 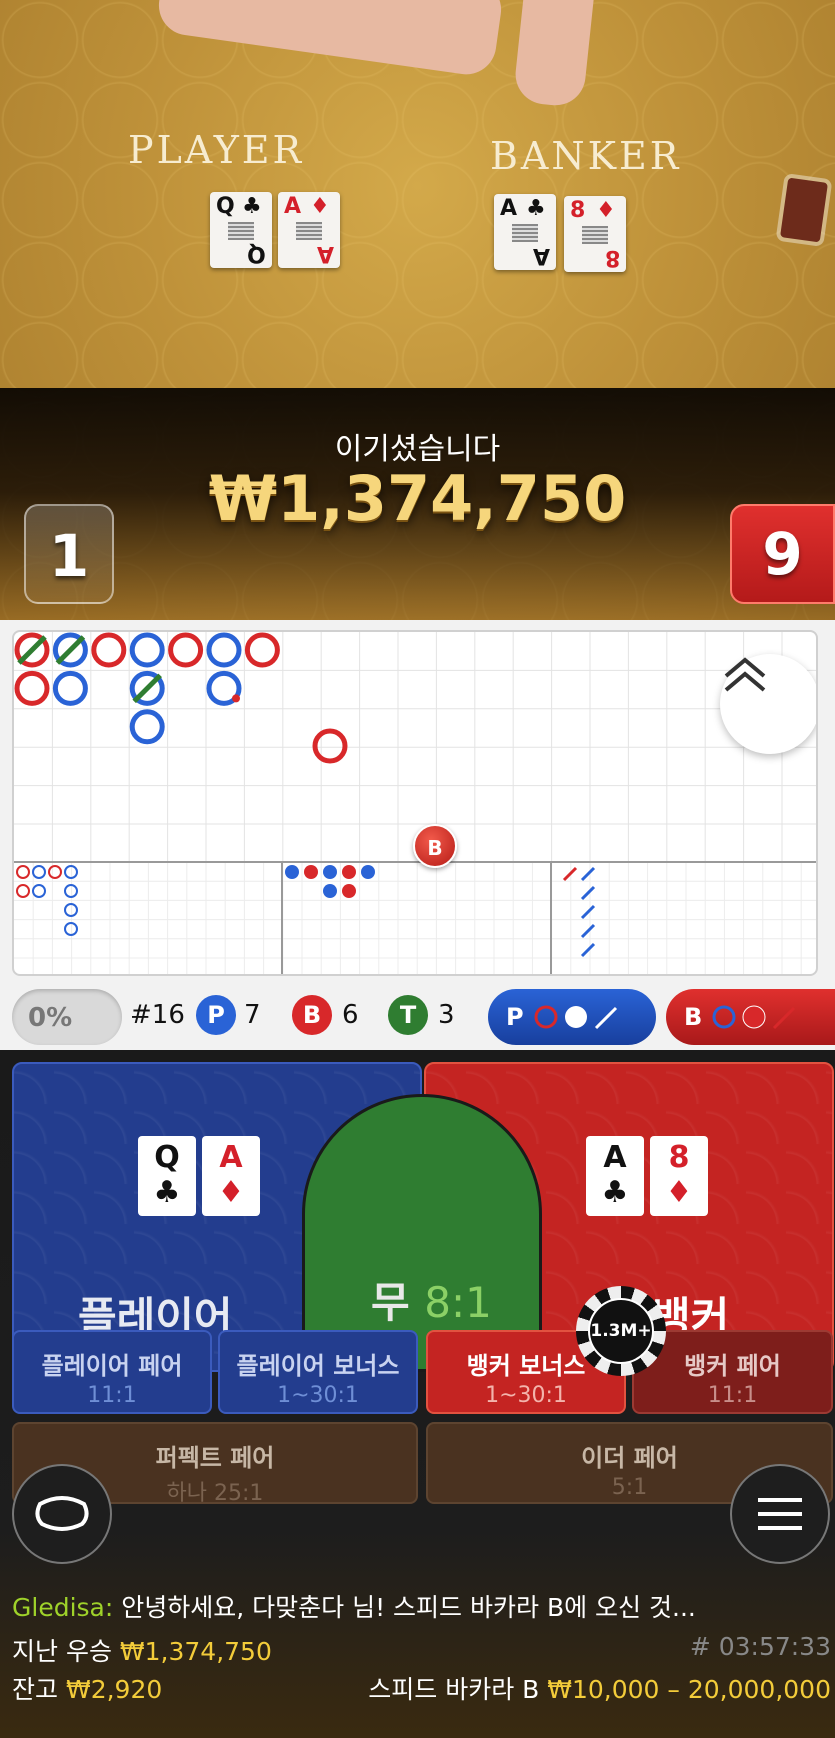 I want to click on percent-toggle: 0%, so click(x=67, y=1017).